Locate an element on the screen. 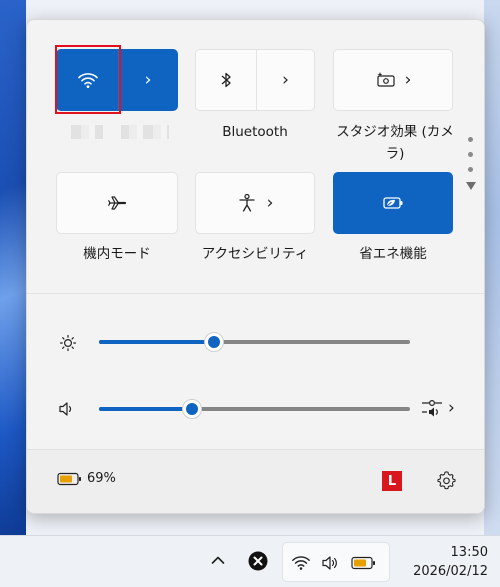 Image resolution: width=500 pixels, height=587 pixels. quick-settings-footer: 69% L is located at coordinates (255, 481).